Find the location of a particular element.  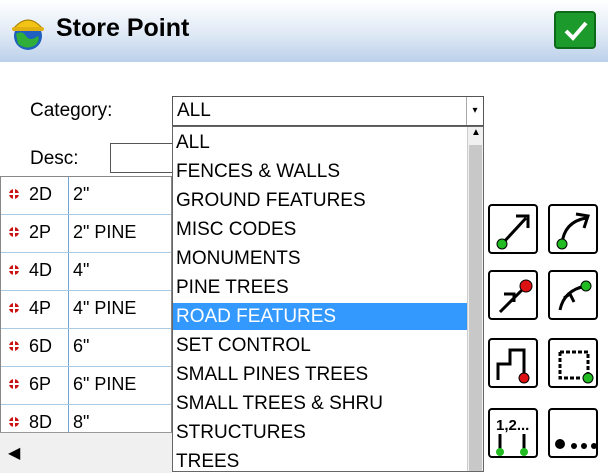

list-item-code-cell: 2D is located at coordinates (35, 195).